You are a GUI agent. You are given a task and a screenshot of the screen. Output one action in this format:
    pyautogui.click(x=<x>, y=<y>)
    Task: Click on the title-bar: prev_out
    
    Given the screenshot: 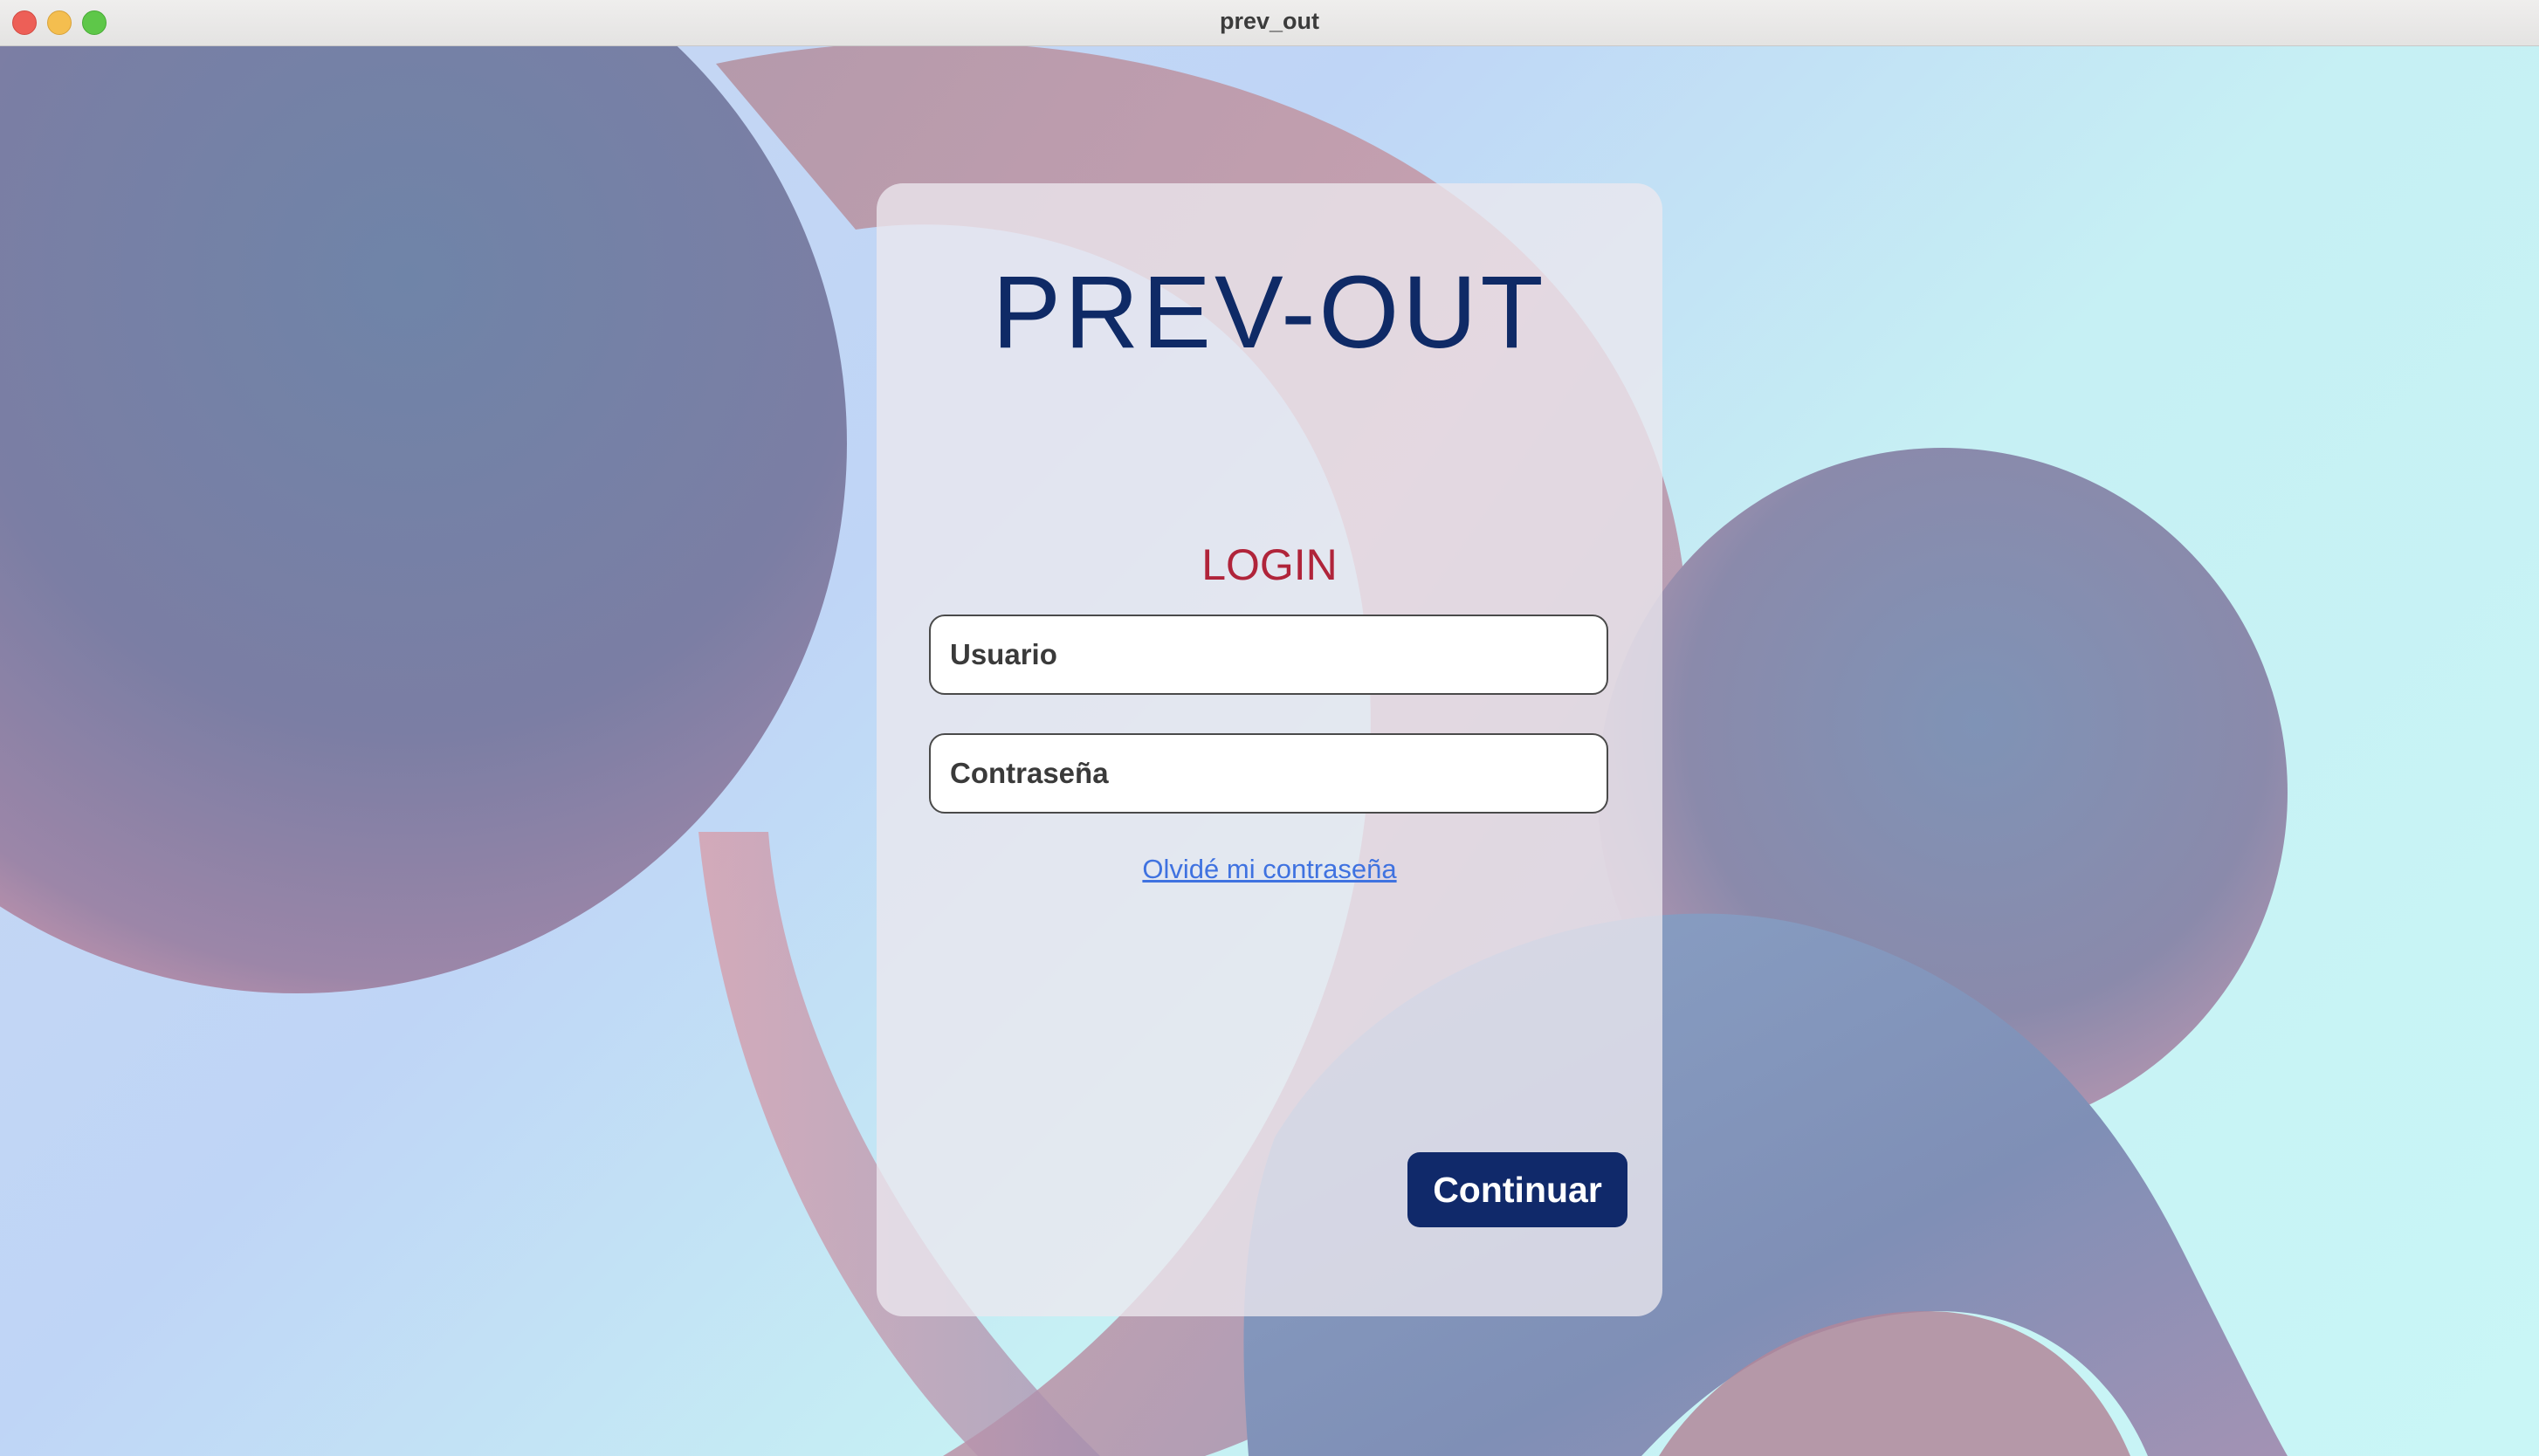 What is the action you would take?
    pyautogui.click(x=1269, y=23)
    